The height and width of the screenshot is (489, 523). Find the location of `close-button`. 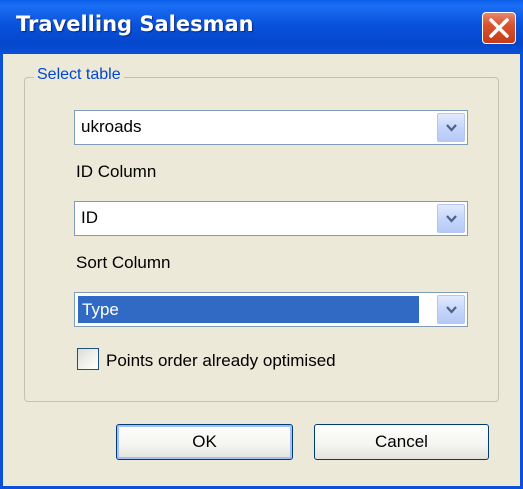

close-button is located at coordinates (499, 28).